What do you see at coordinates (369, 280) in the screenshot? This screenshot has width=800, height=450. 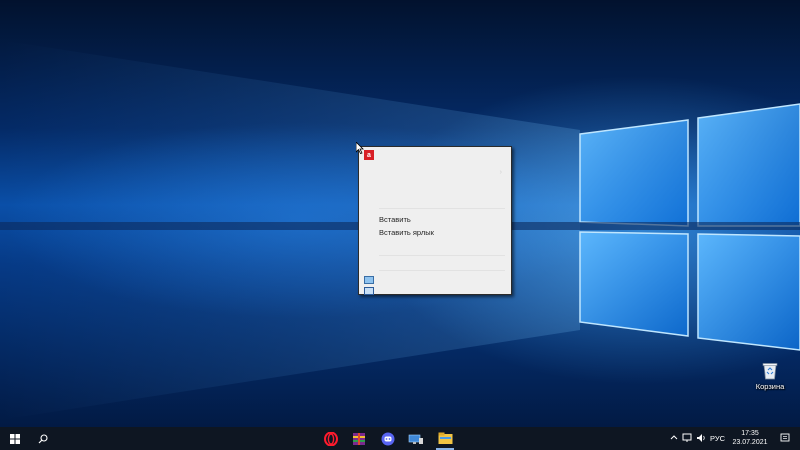 I see `display-settings-icon` at bounding box center [369, 280].